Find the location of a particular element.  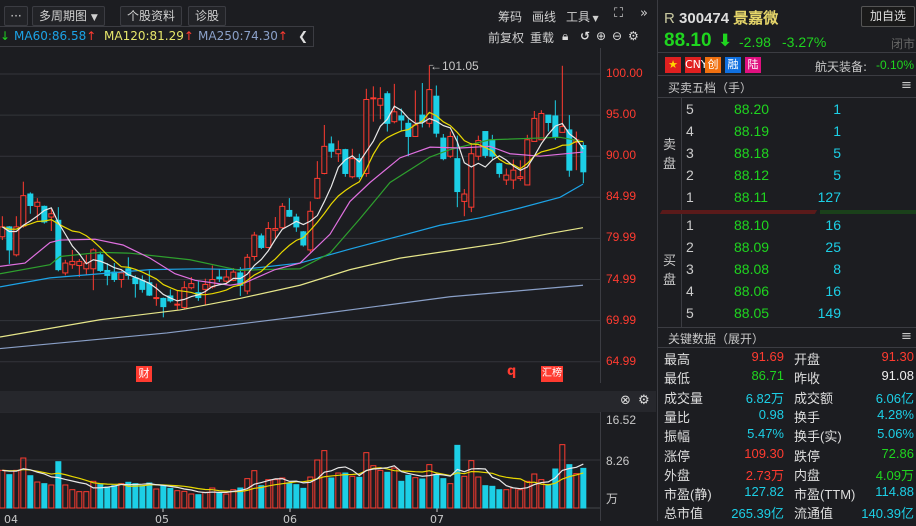

chips-button: 筹码 is located at coordinates (510, 16).